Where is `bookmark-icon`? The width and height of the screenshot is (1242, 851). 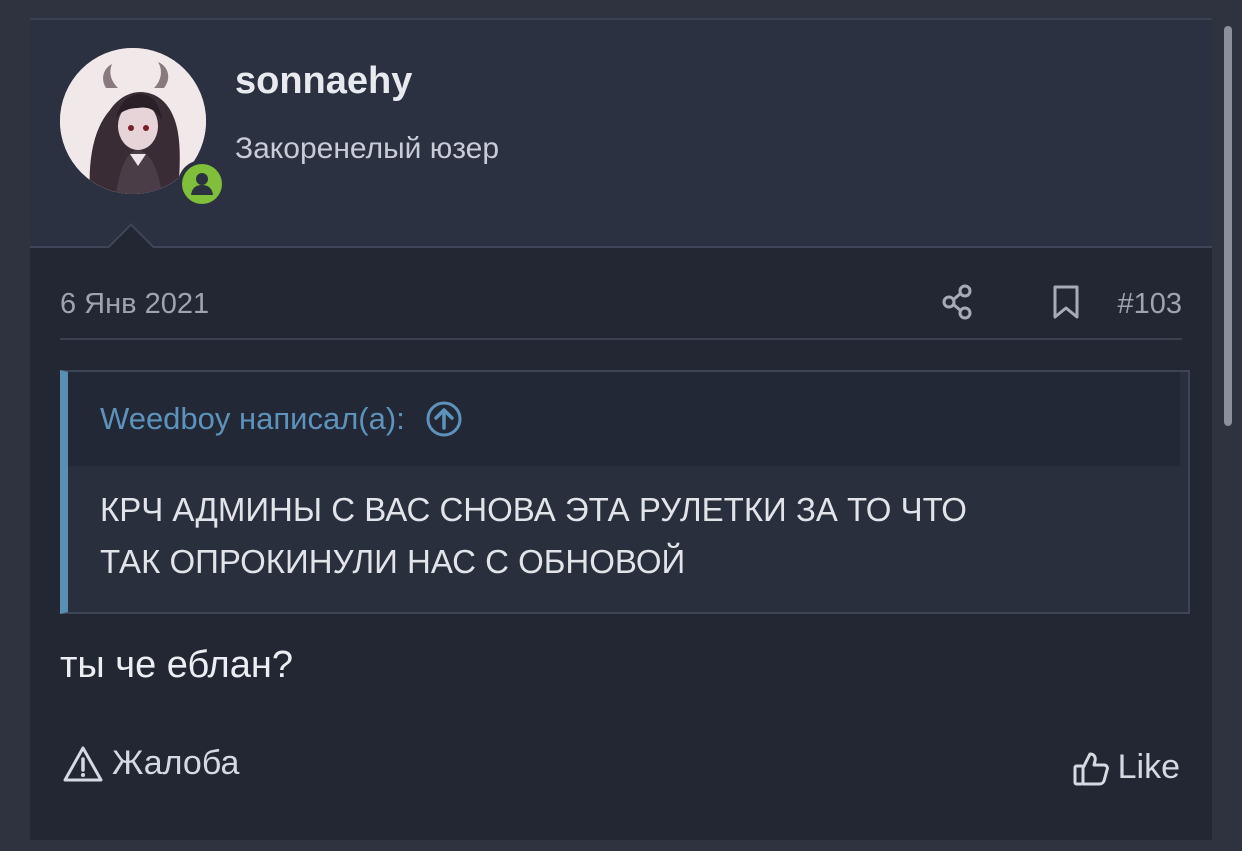
bookmark-icon is located at coordinates (1066, 304).